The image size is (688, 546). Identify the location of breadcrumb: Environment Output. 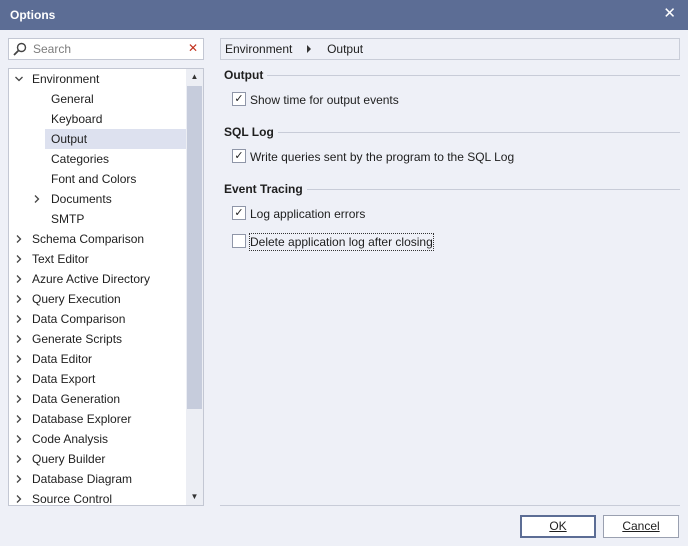
(450, 49).